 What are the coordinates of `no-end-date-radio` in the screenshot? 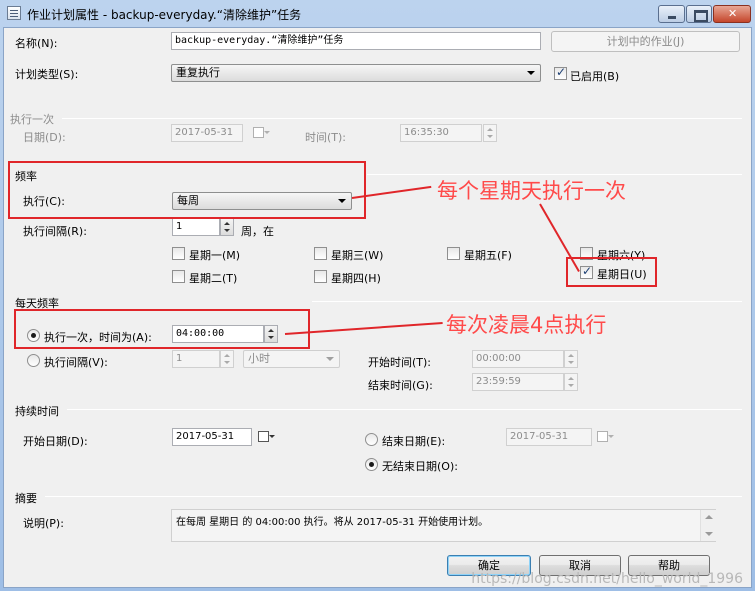 It's located at (371, 464).